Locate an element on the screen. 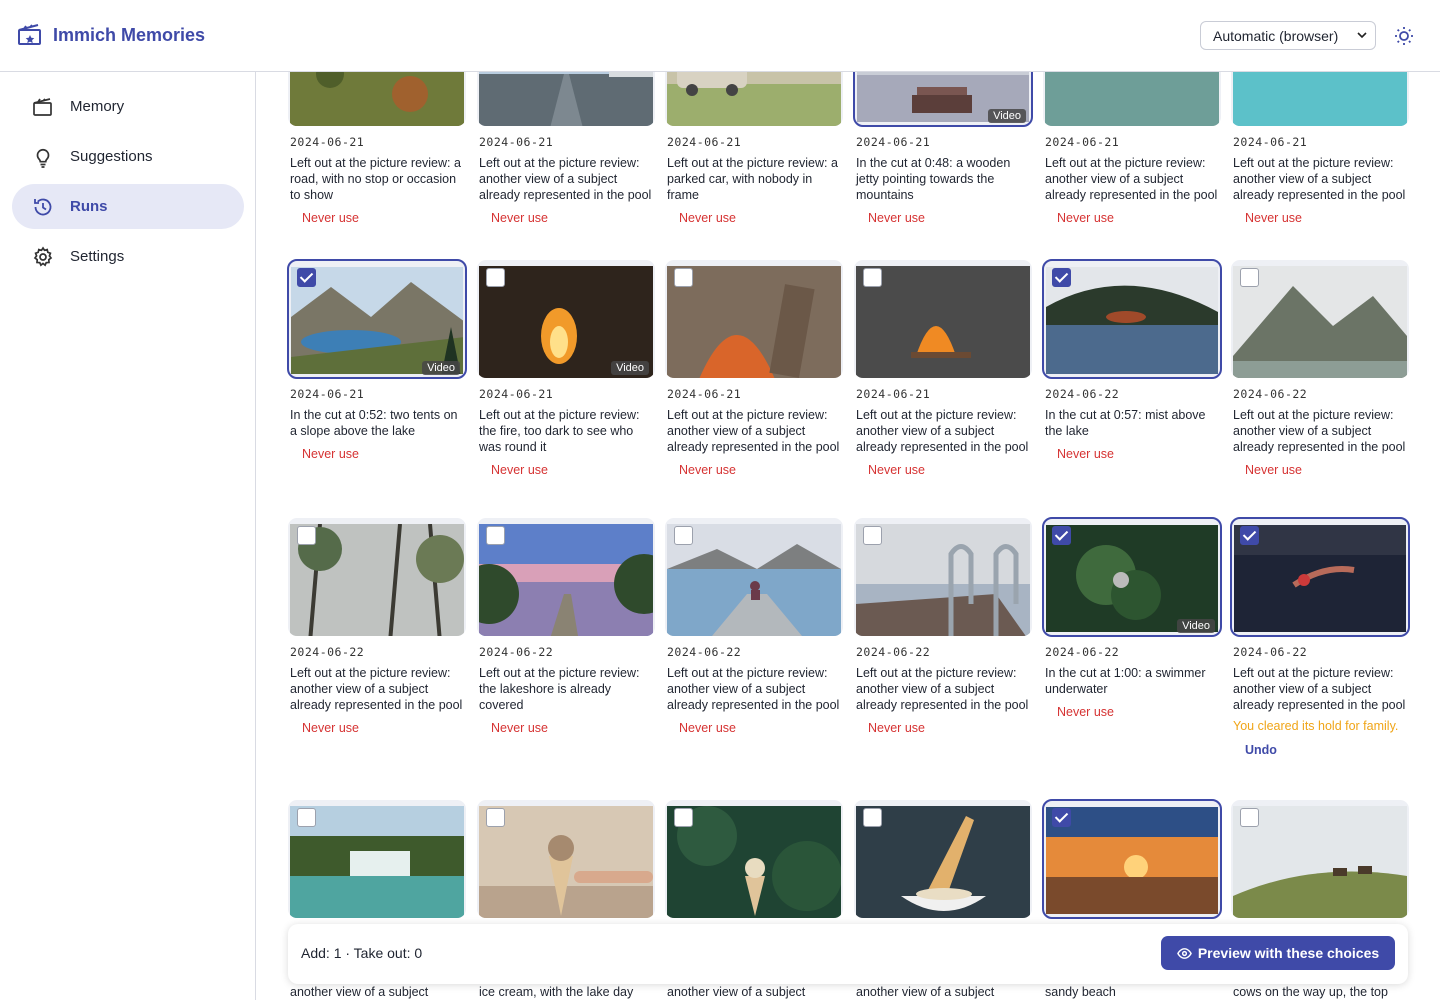 The image size is (1440, 1000). chevron-down-icon is located at coordinates (1362, 35).